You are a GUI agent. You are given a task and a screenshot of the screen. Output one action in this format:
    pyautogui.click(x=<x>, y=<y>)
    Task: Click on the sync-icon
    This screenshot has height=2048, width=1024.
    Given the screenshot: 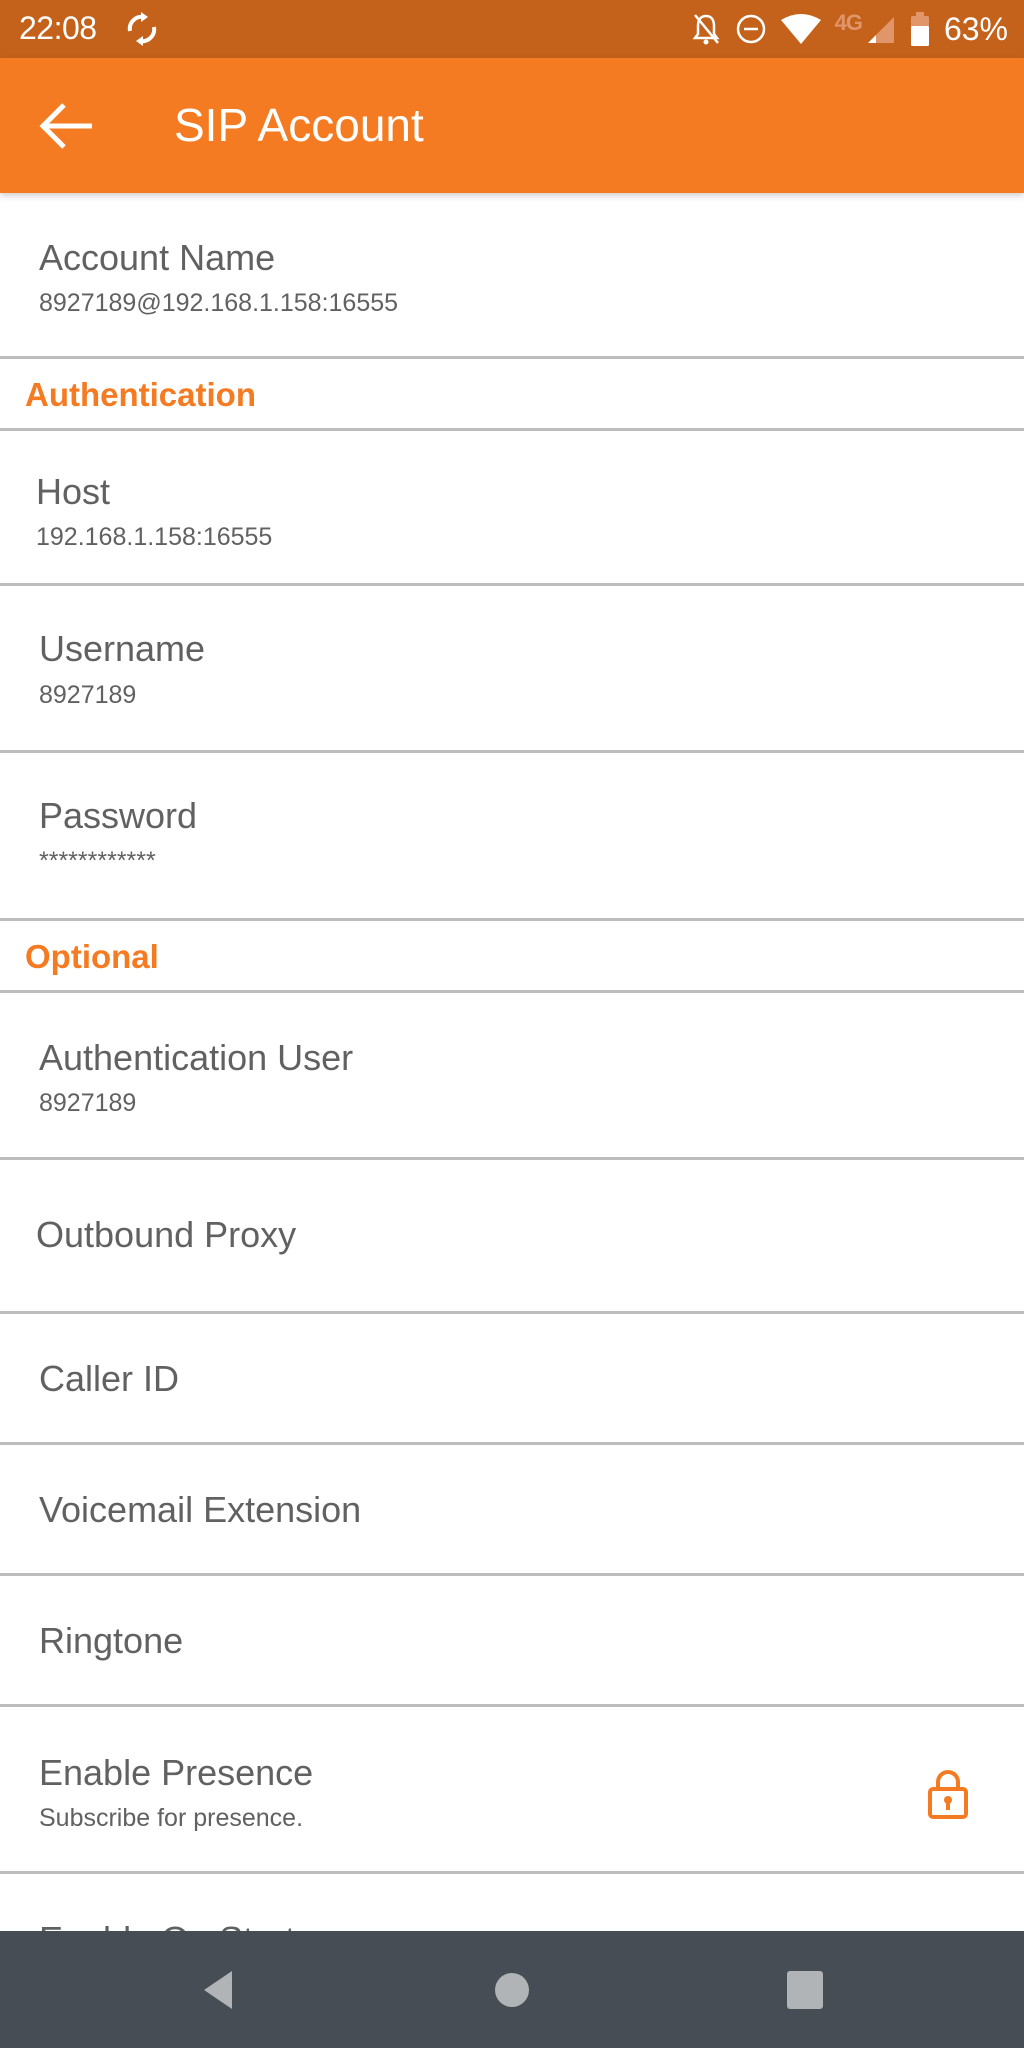 What is the action you would take?
    pyautogui.click(x=142, y=29)
    